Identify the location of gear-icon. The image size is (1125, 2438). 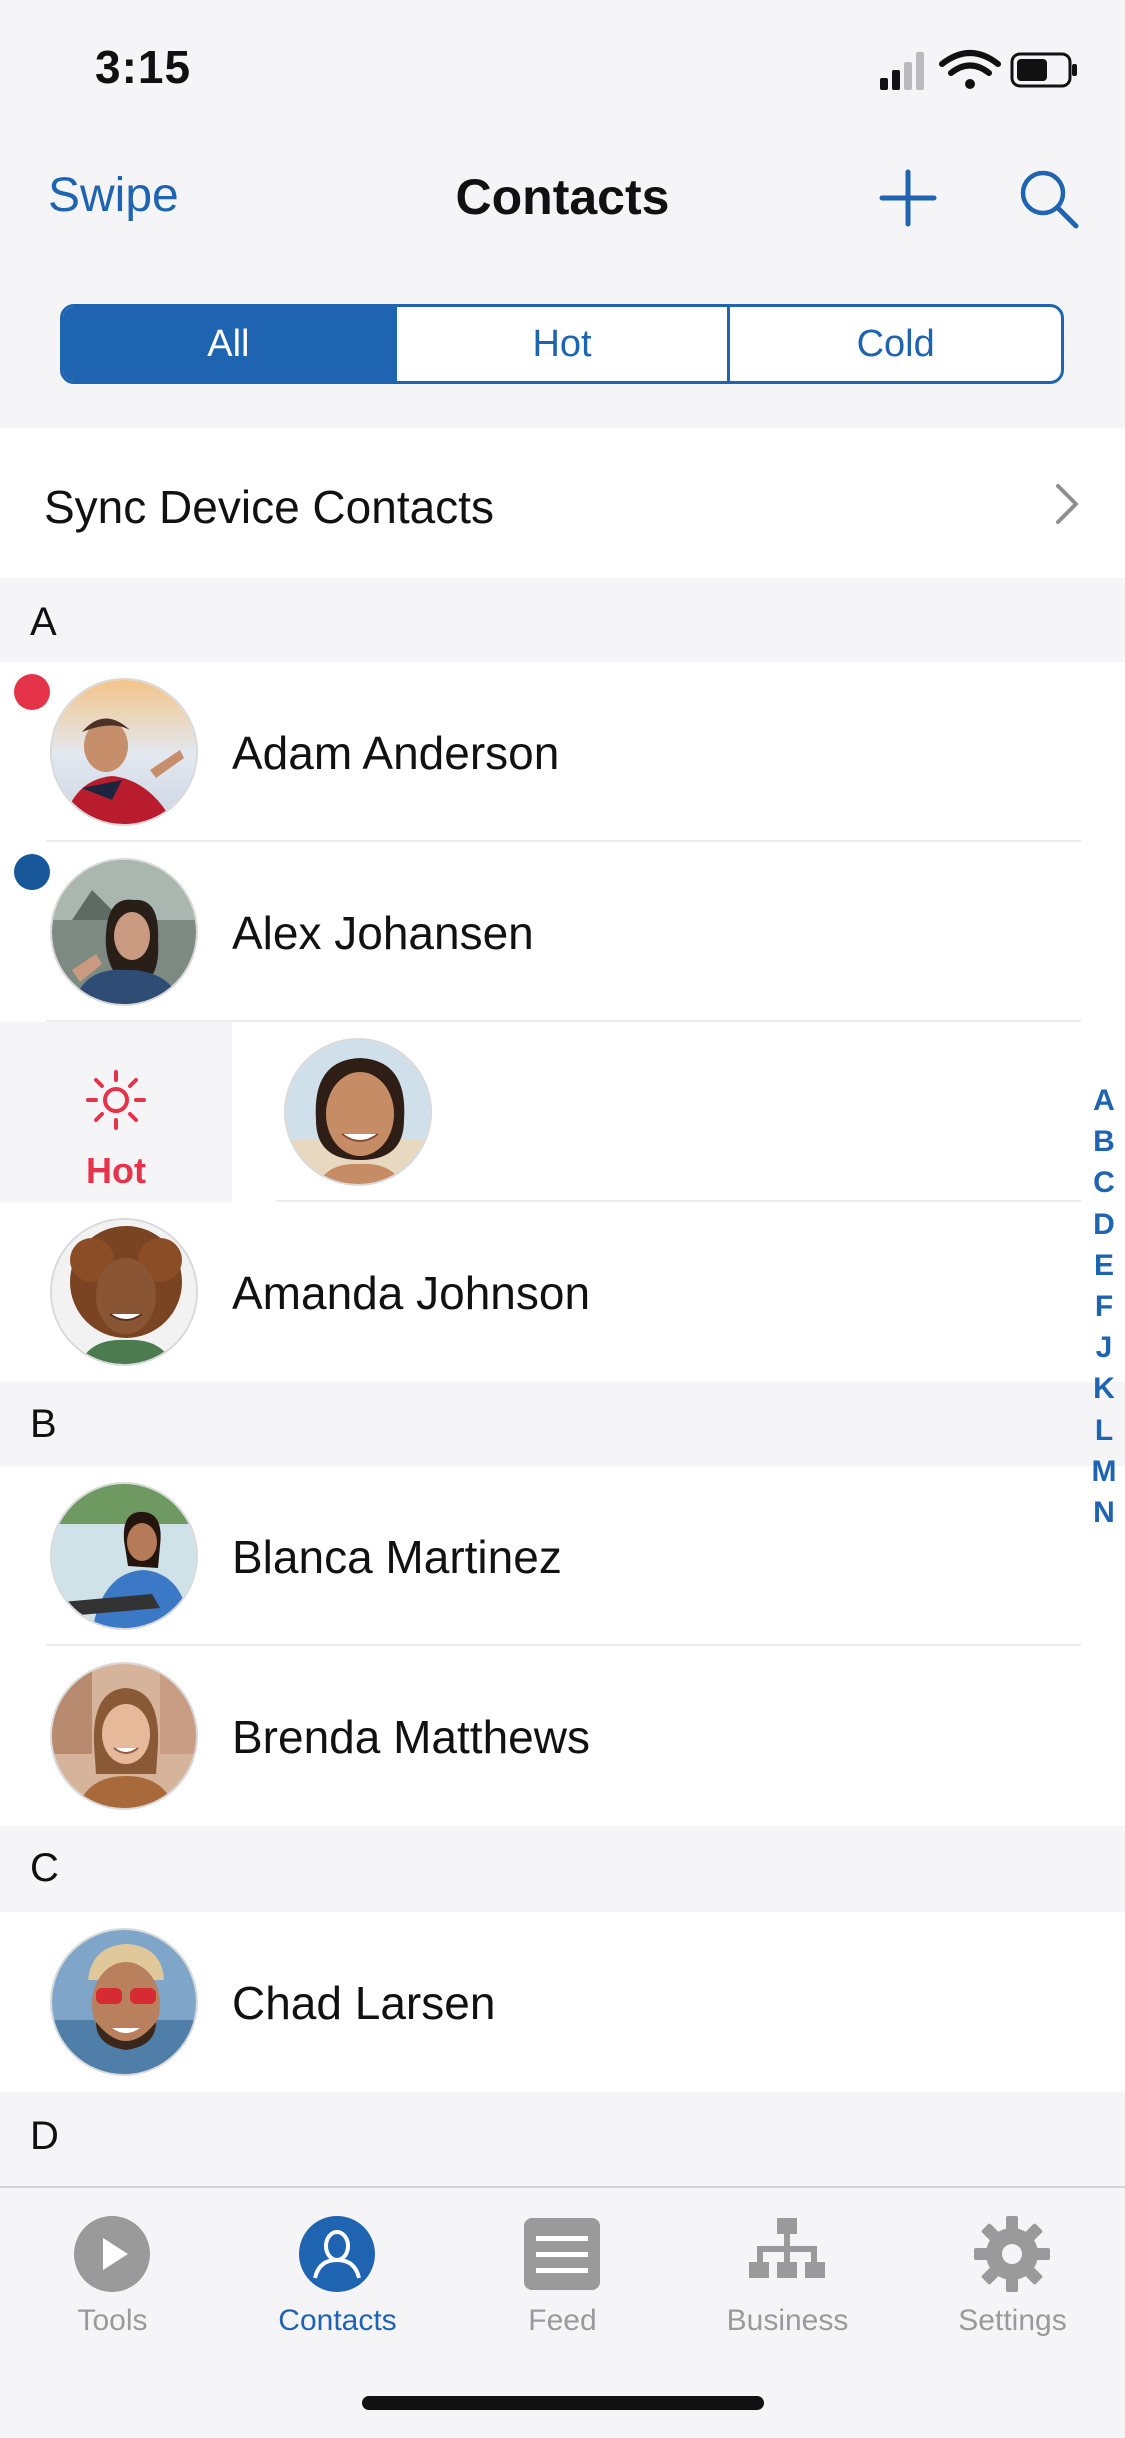
(1012, 2254).